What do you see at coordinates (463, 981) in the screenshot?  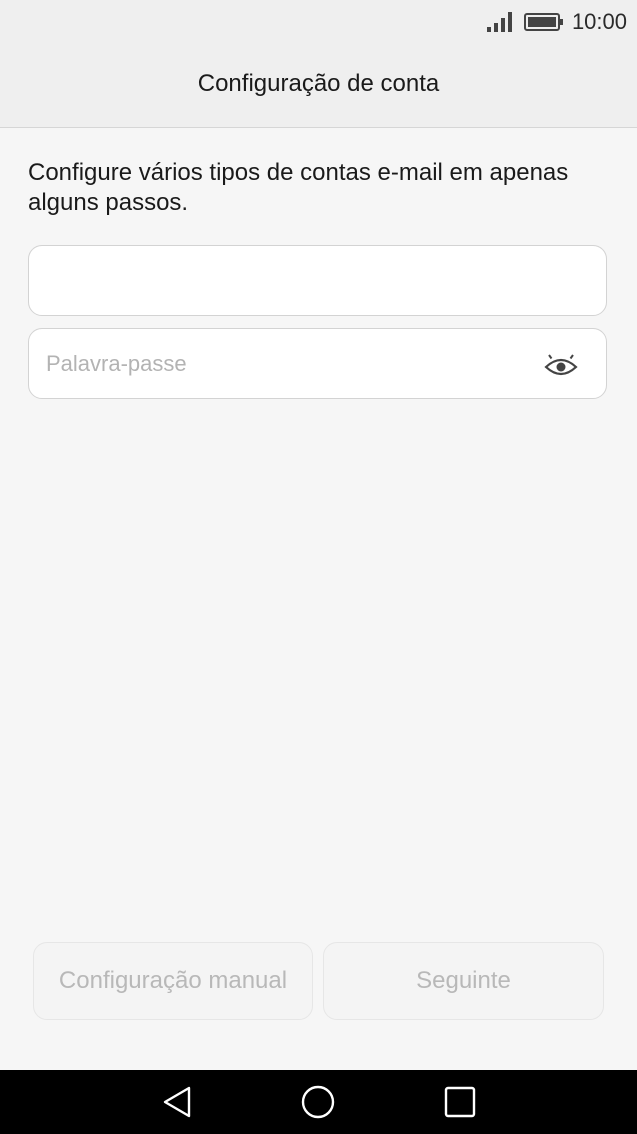 I see `next-button: Seguinte` at bounding box center [463, 981].